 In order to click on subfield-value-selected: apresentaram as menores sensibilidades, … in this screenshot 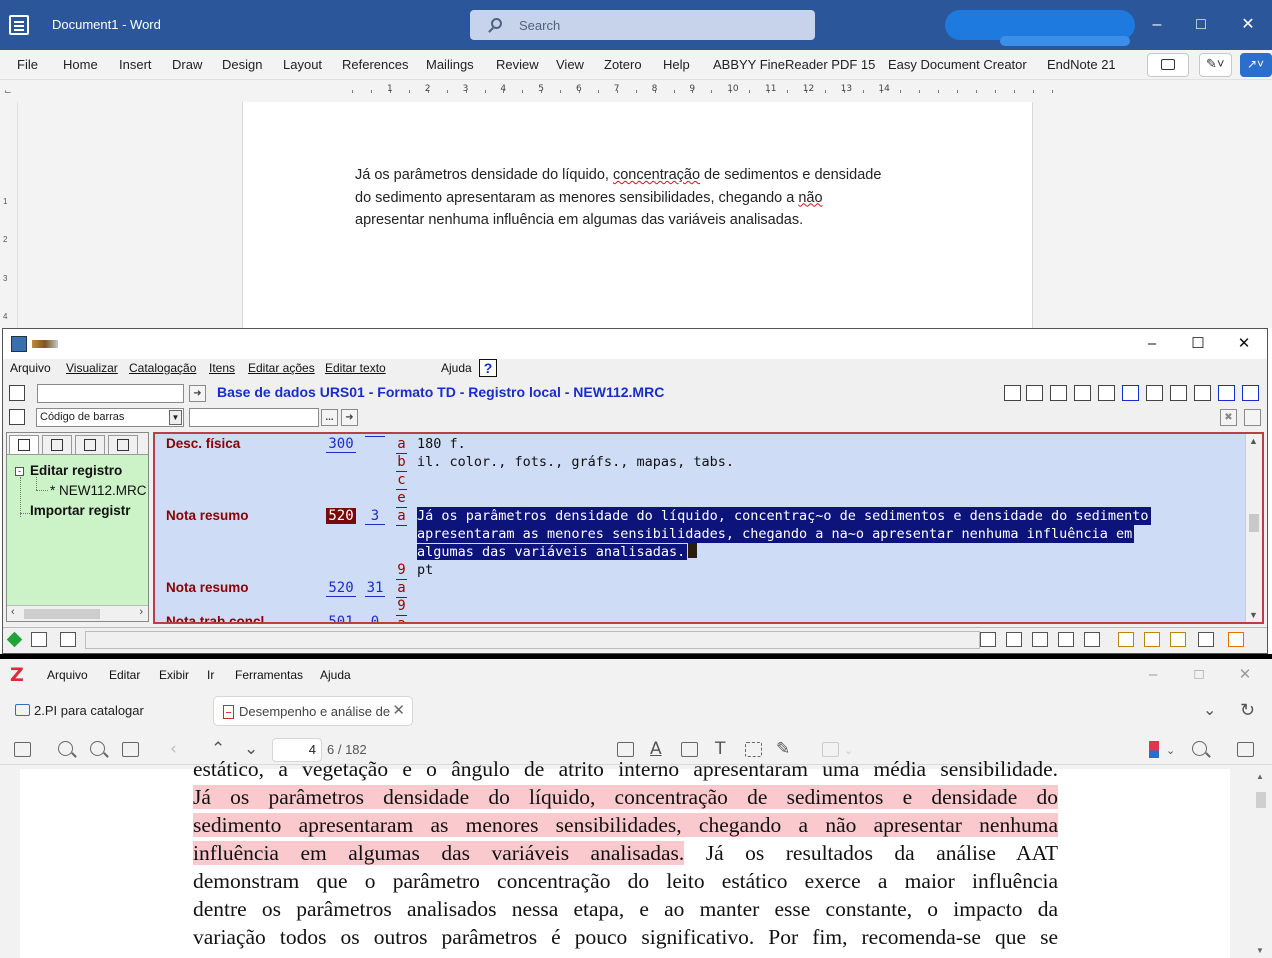, I will do `click(776, 534)`.